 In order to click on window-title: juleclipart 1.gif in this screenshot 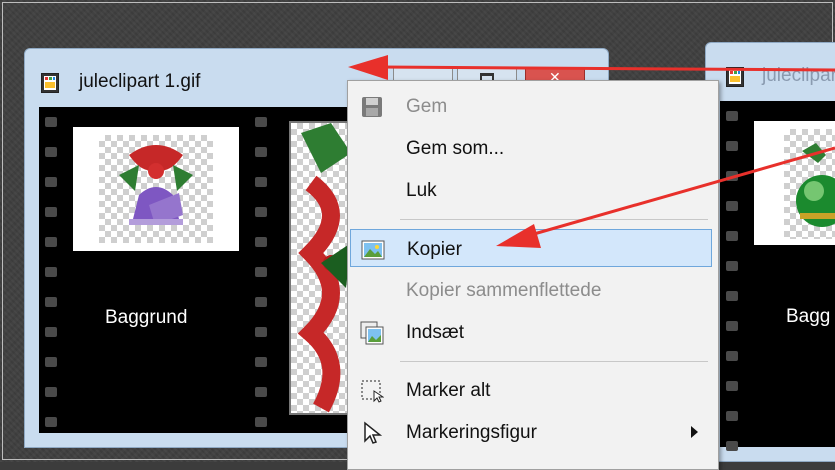, I will do `click(140, 81)`.